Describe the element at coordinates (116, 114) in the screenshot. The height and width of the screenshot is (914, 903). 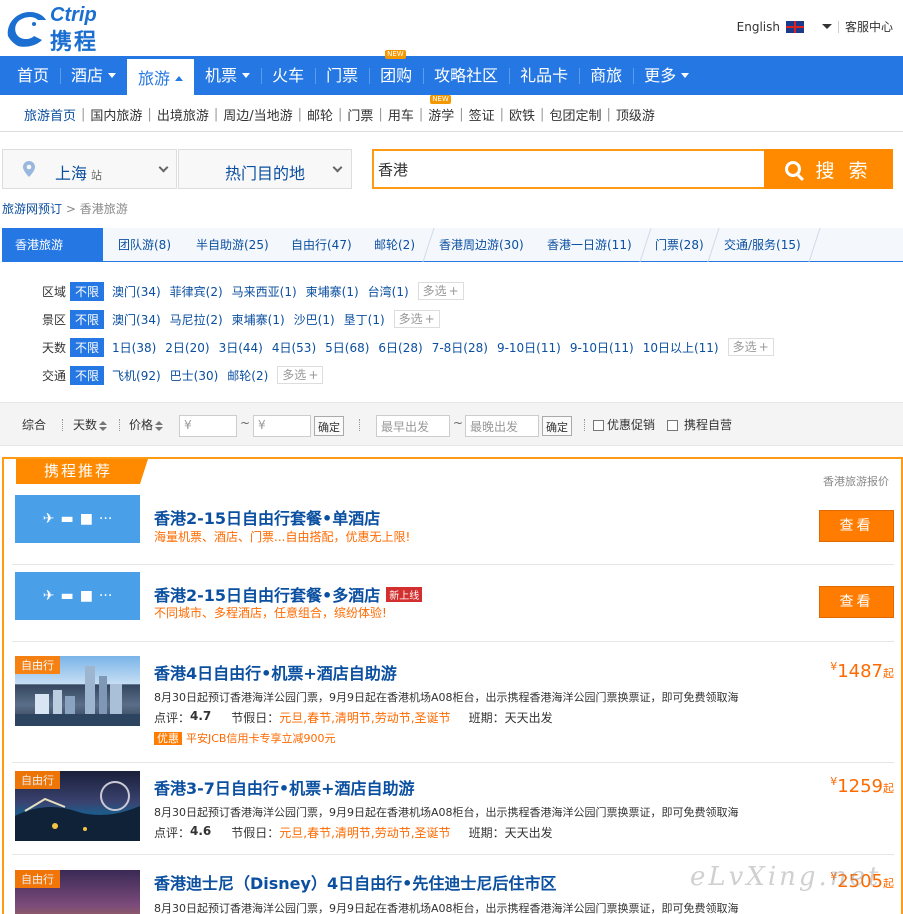
I see `subnav-domestic: 国内旅游` at that location.